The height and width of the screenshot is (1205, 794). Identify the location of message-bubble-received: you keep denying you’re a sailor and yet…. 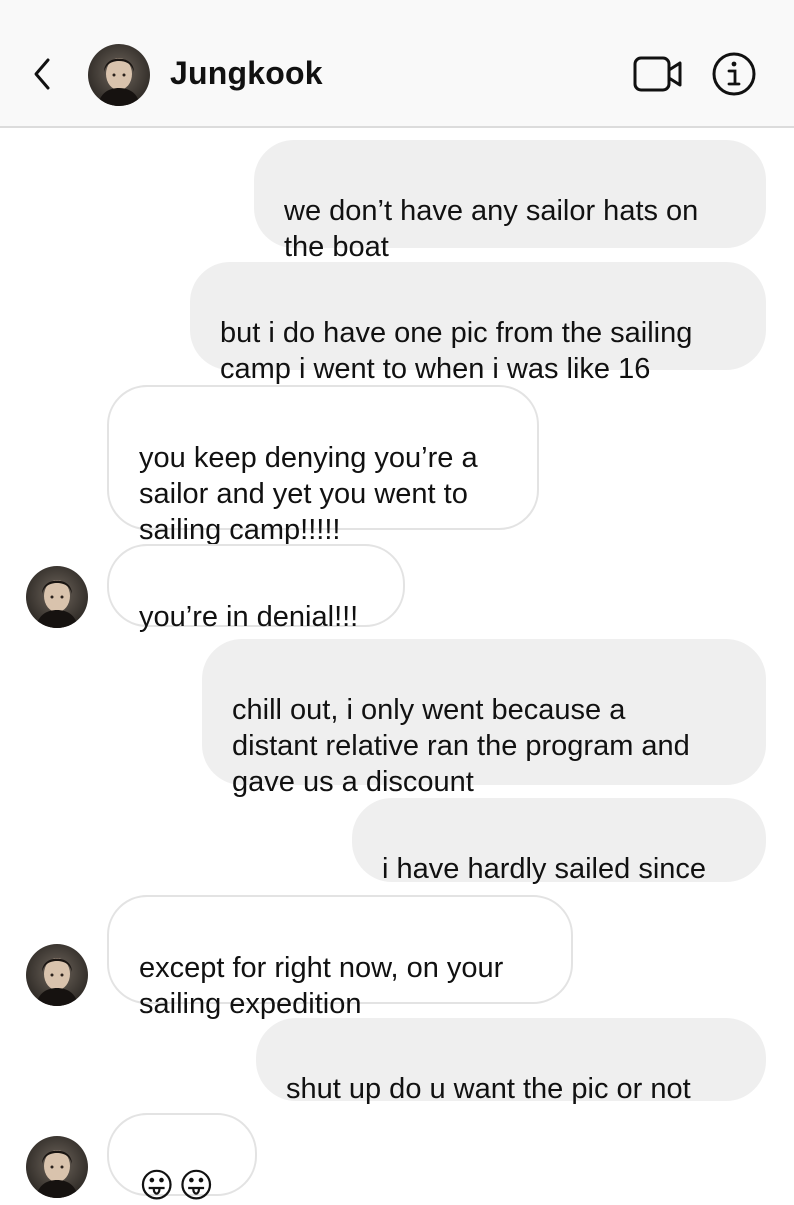
(323, 465).